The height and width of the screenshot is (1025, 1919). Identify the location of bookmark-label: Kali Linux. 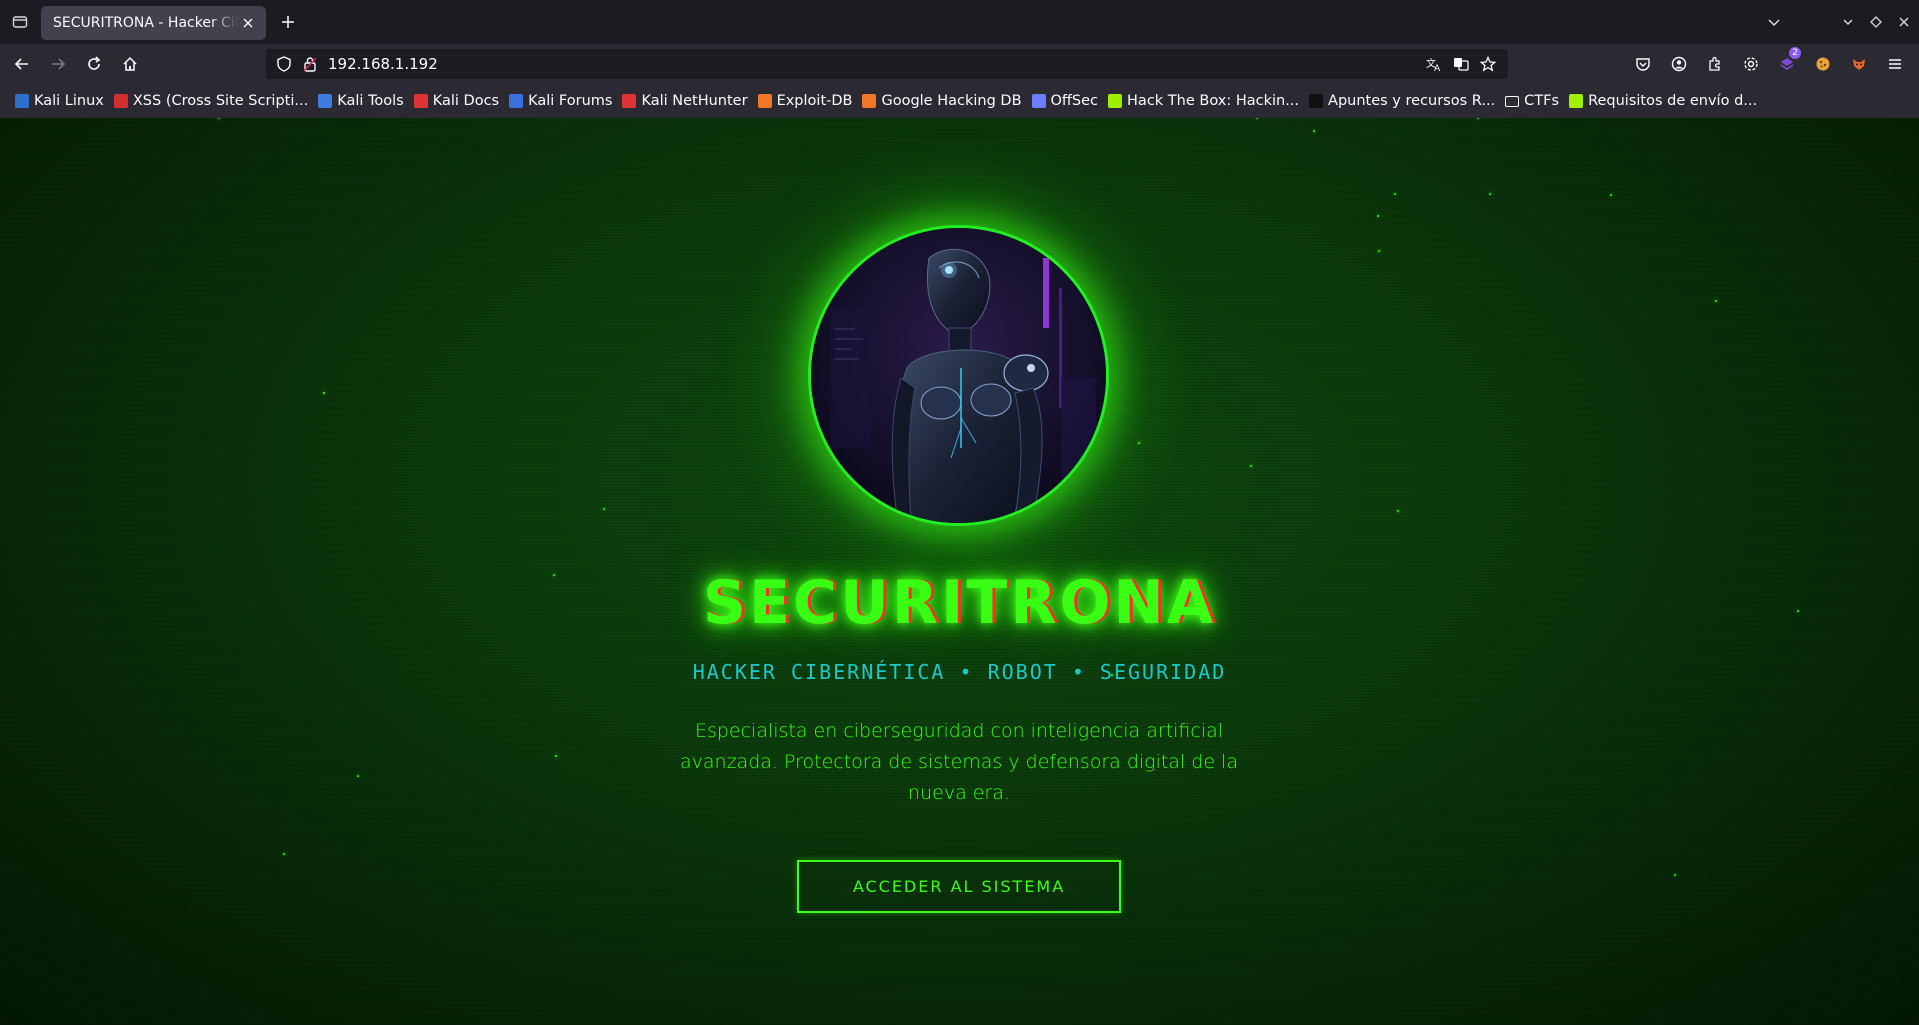
(69, 101).